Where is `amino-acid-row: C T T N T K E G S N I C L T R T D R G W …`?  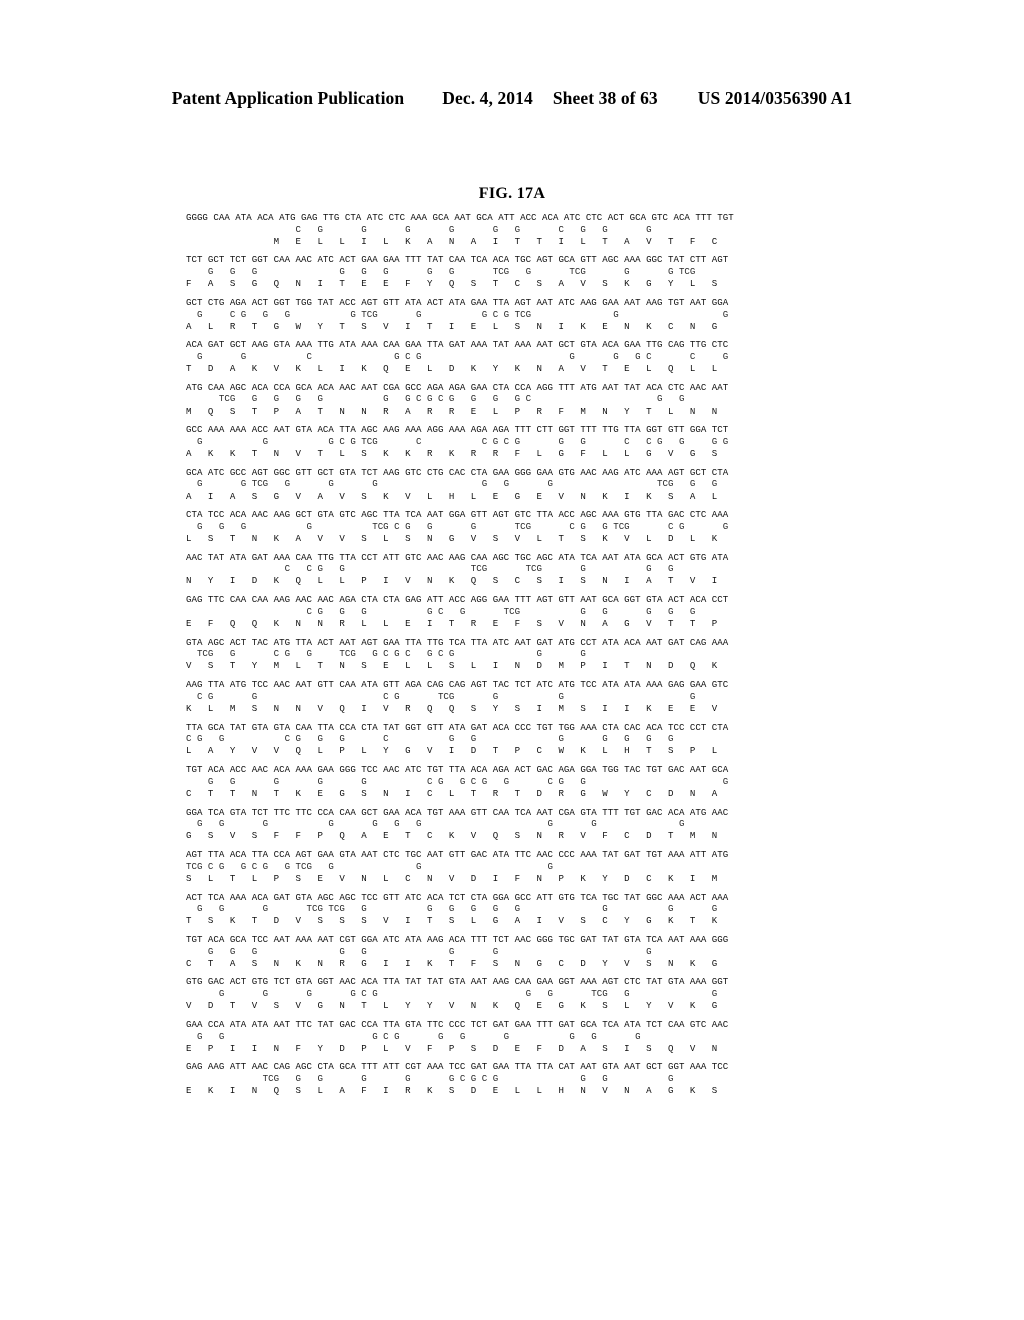 amino-acid-row: C T T N T K E G S N I C L T R T D R G W … is located at coordinates (452, 793).